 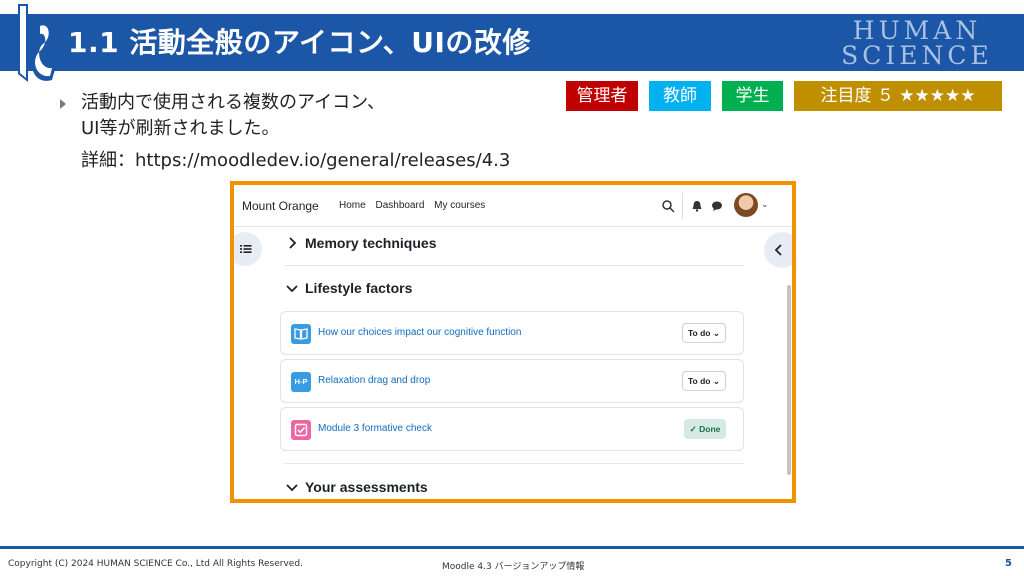 What do you see at coordinates (352, 205) in the screenshot?
I see `nav-home: Home` at bounding box center [352, 205].